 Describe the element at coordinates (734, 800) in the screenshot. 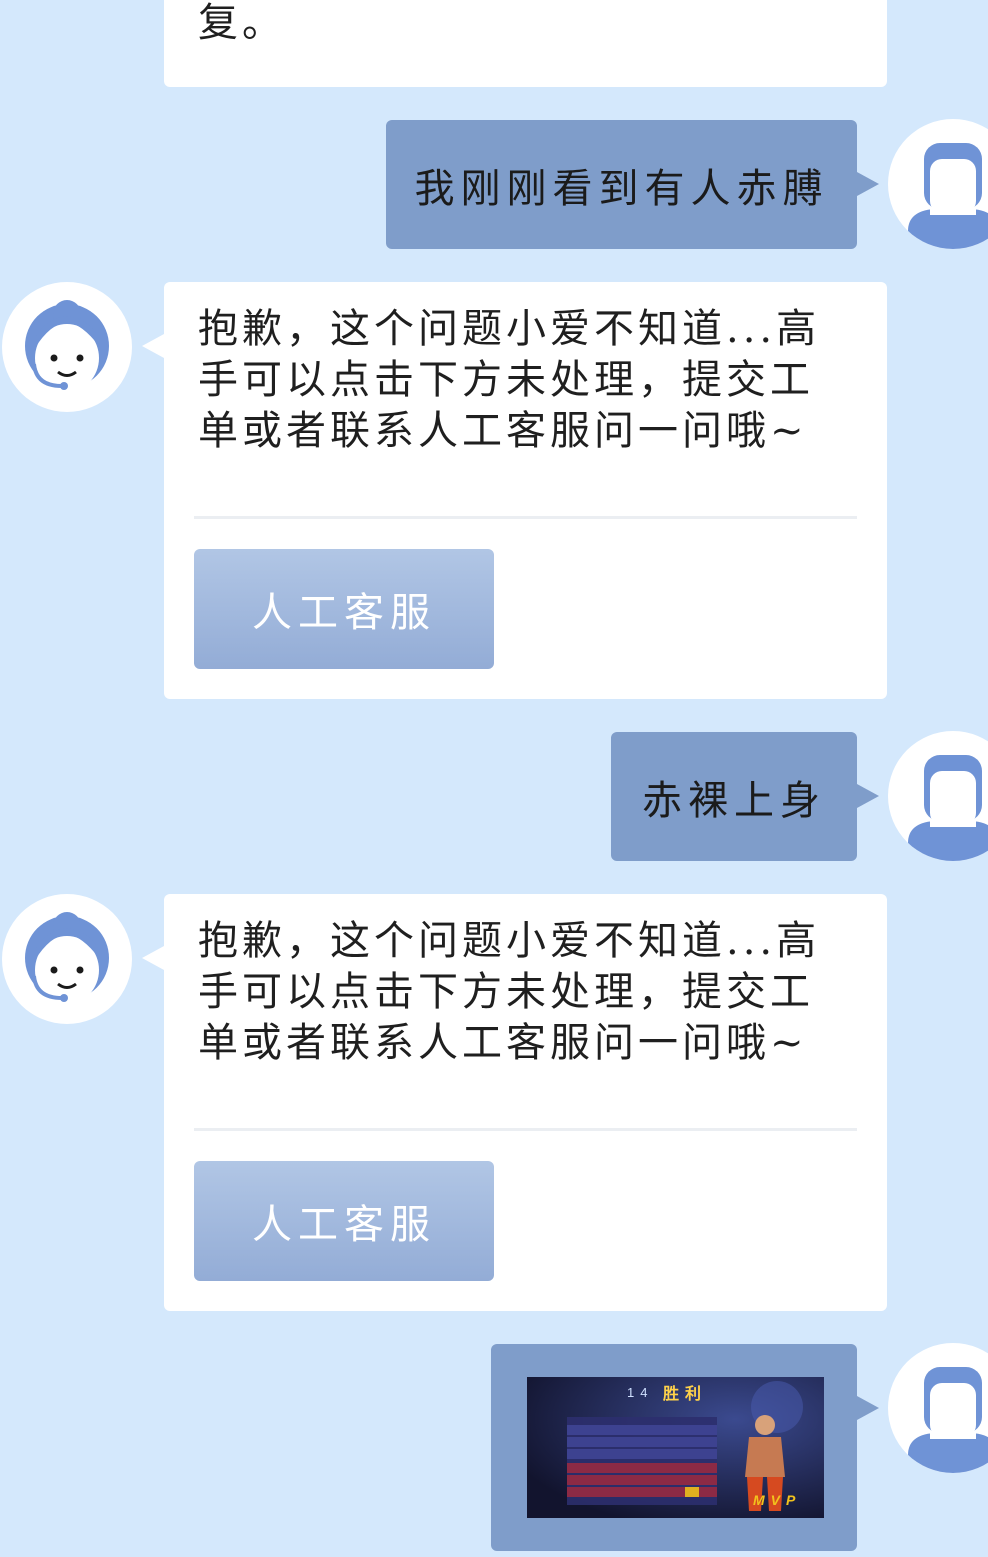

I see `user-message-text: 赤裸上身` at that location.